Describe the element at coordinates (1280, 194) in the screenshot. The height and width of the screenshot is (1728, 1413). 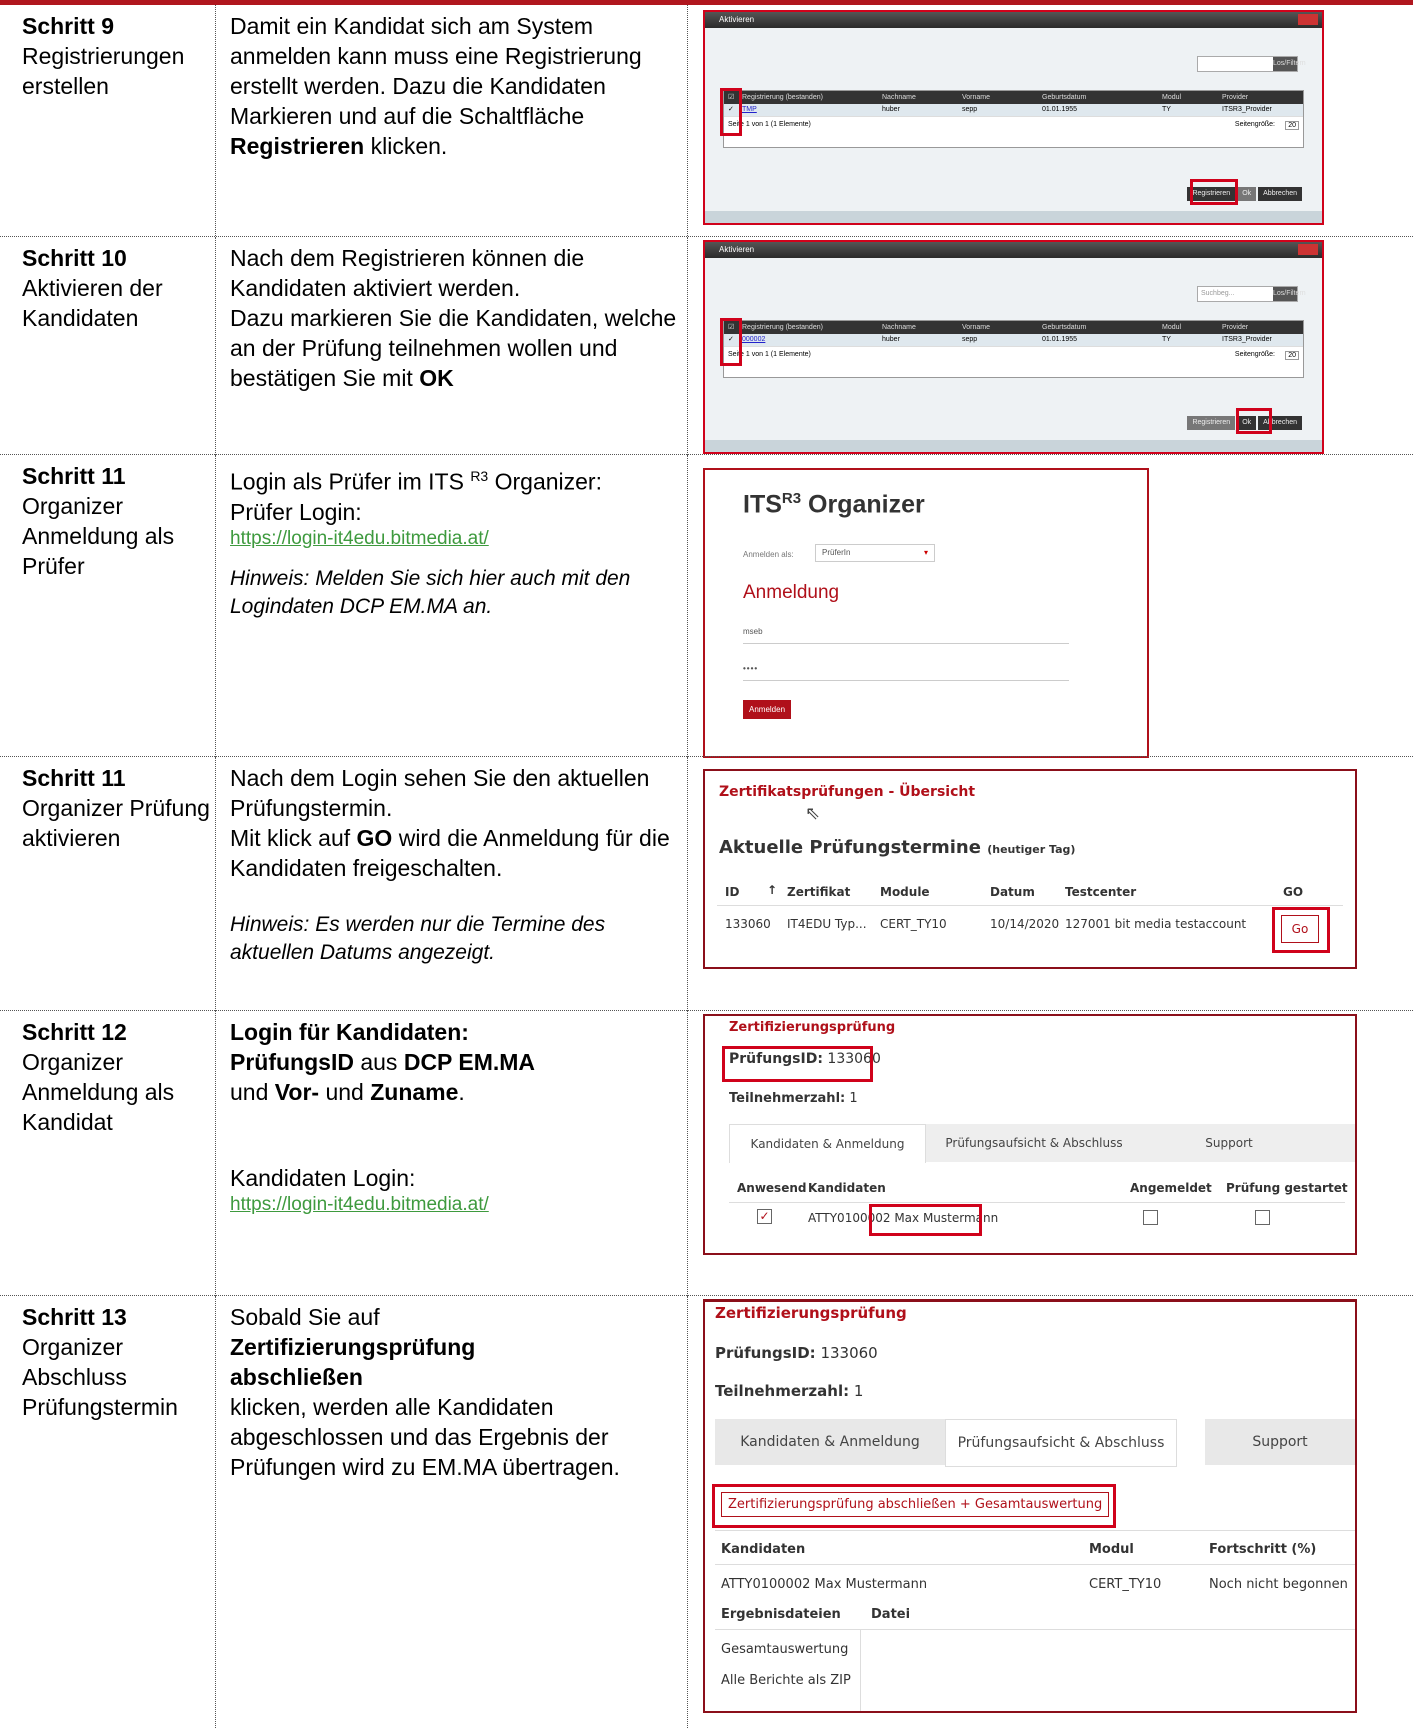
I see `cancel-button: Abbrechen` at that location.